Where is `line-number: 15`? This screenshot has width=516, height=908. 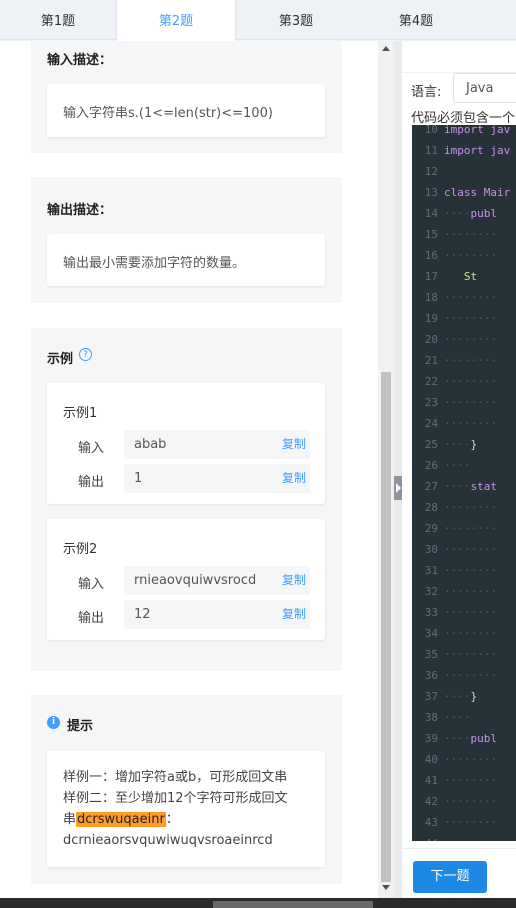
line-number: 15 is located at coordinates (431, 234).